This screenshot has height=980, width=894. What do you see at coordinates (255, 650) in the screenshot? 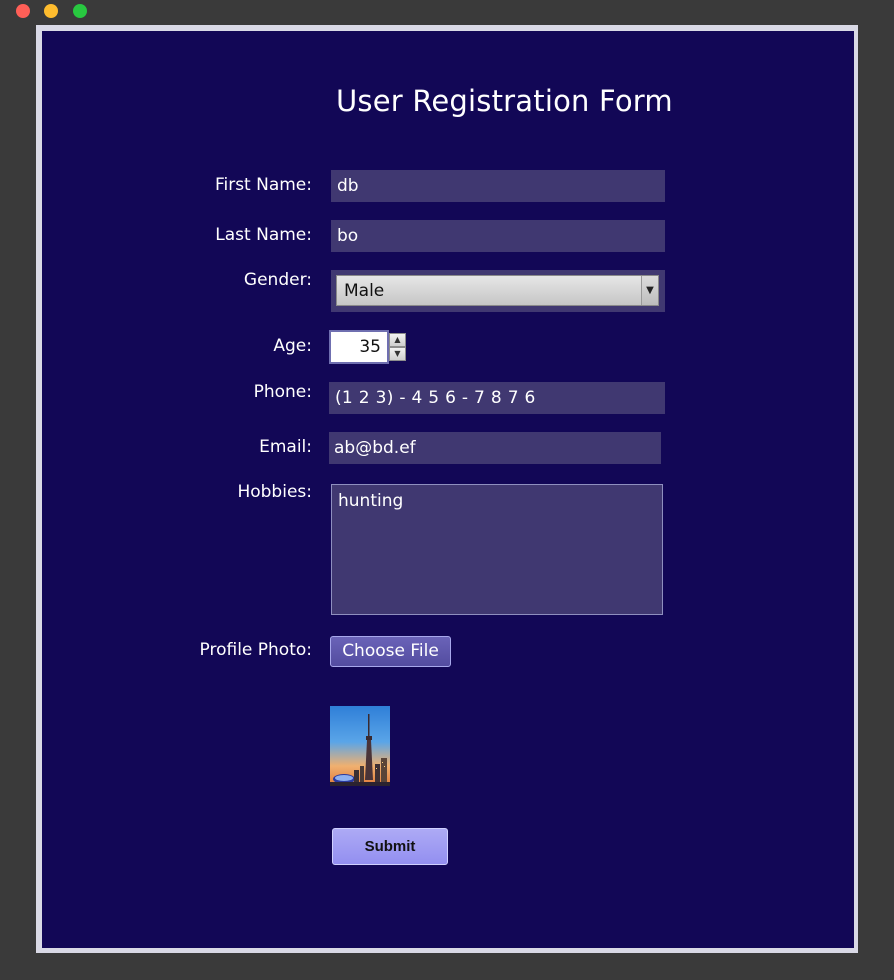
I see `profile-photo-label: Profile Photo:` at bounding box center [255, 650].